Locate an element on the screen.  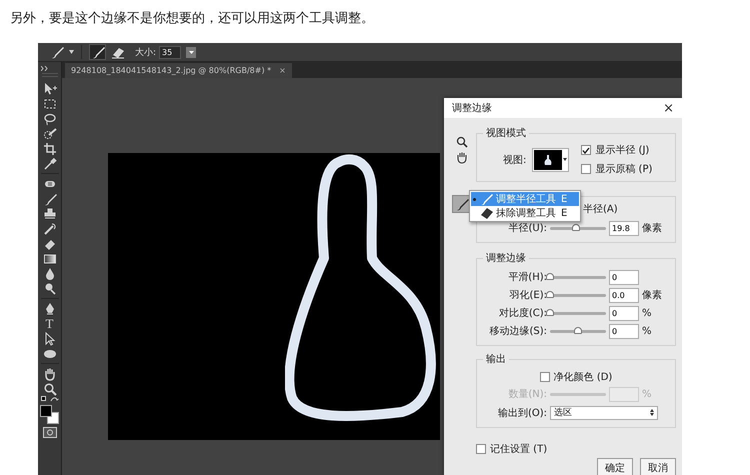
caption-text: 另外，要是这个边缘不是你想要的，还可以用这两个工具调整。 is located at coordinates (192, 18).